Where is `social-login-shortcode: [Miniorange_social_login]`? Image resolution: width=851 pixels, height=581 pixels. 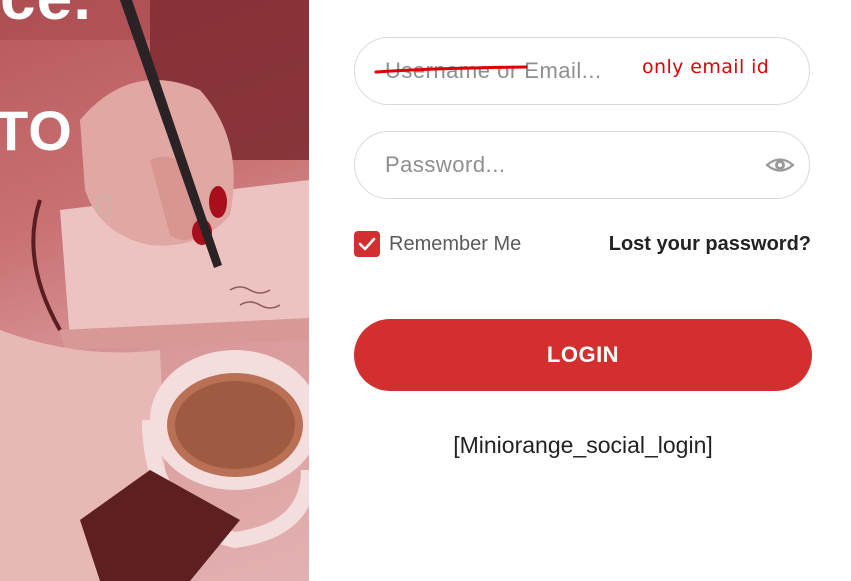
social-login-shortcode: [Miniorange_social_login] is located at coordinates (583, 445).